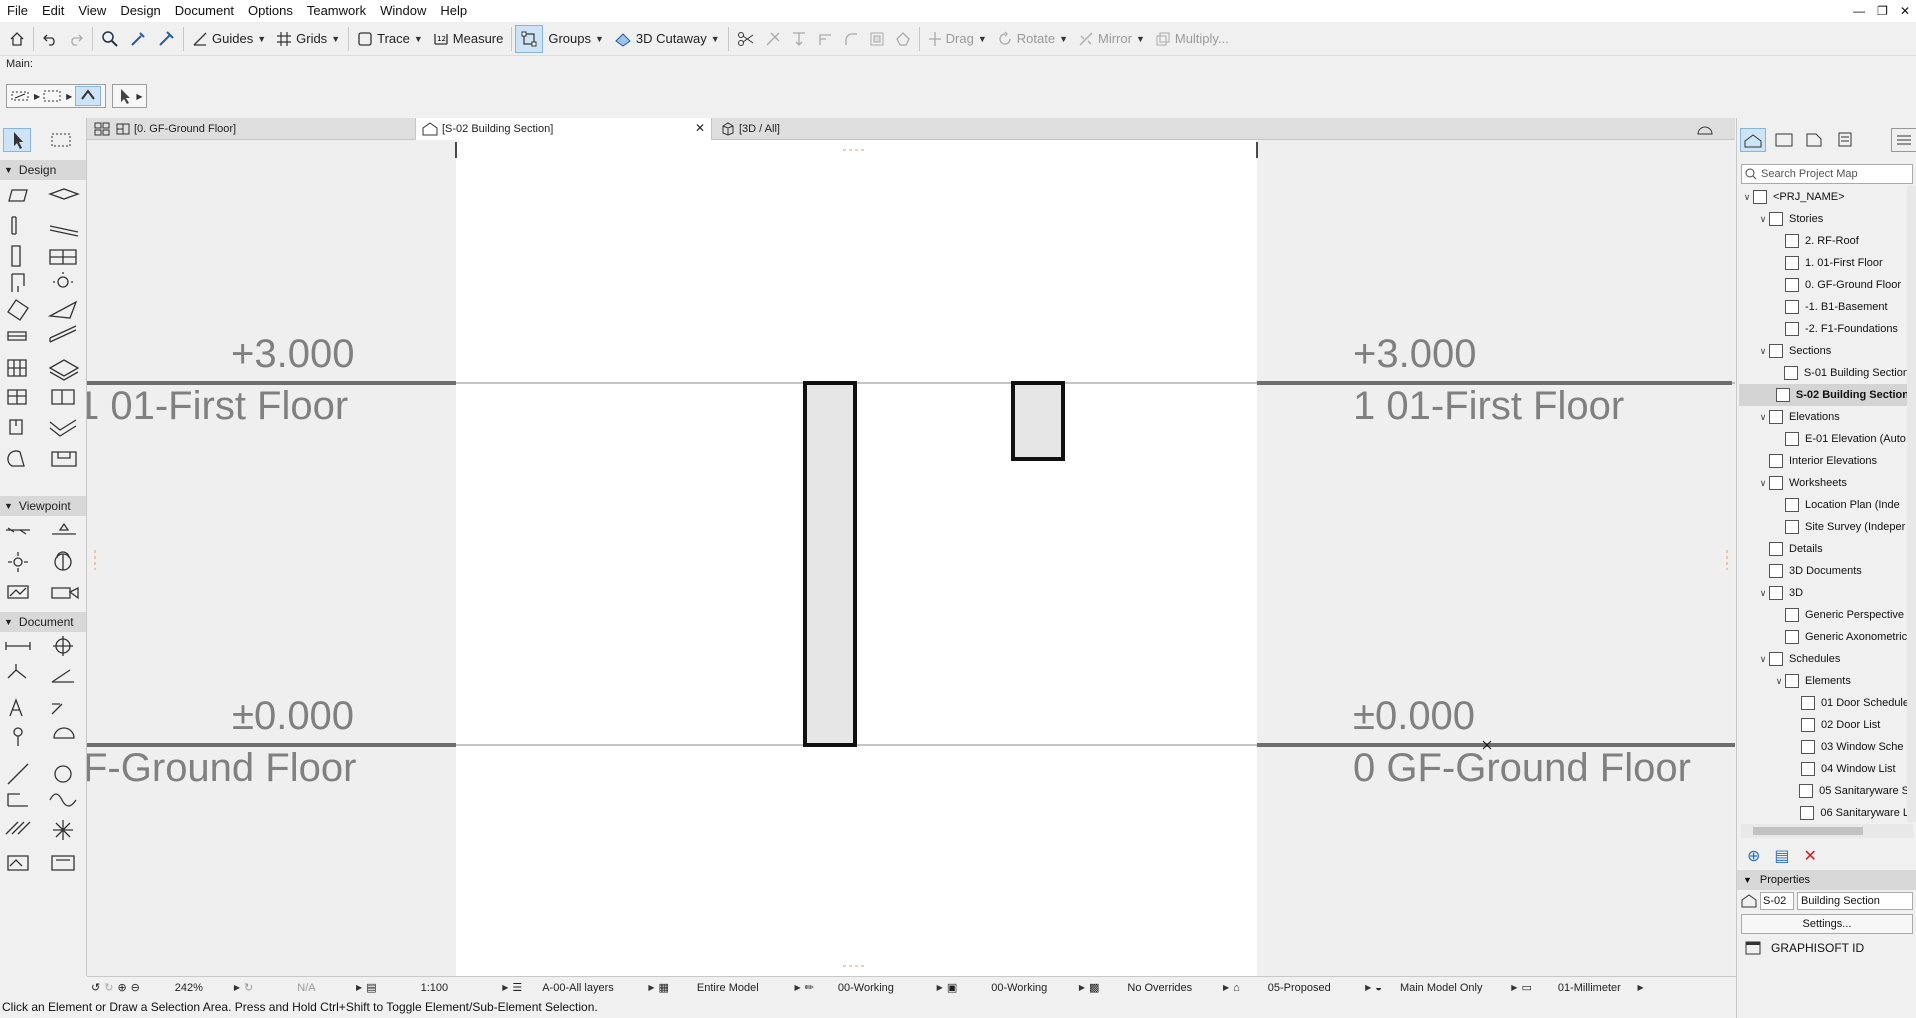 This screenshot has width=1916, height=1018. Describe the element at coordinates (1826, 948) in the screenshot. I see `graphisoft-id-bar: GRAPHISOFT ID` at that location.